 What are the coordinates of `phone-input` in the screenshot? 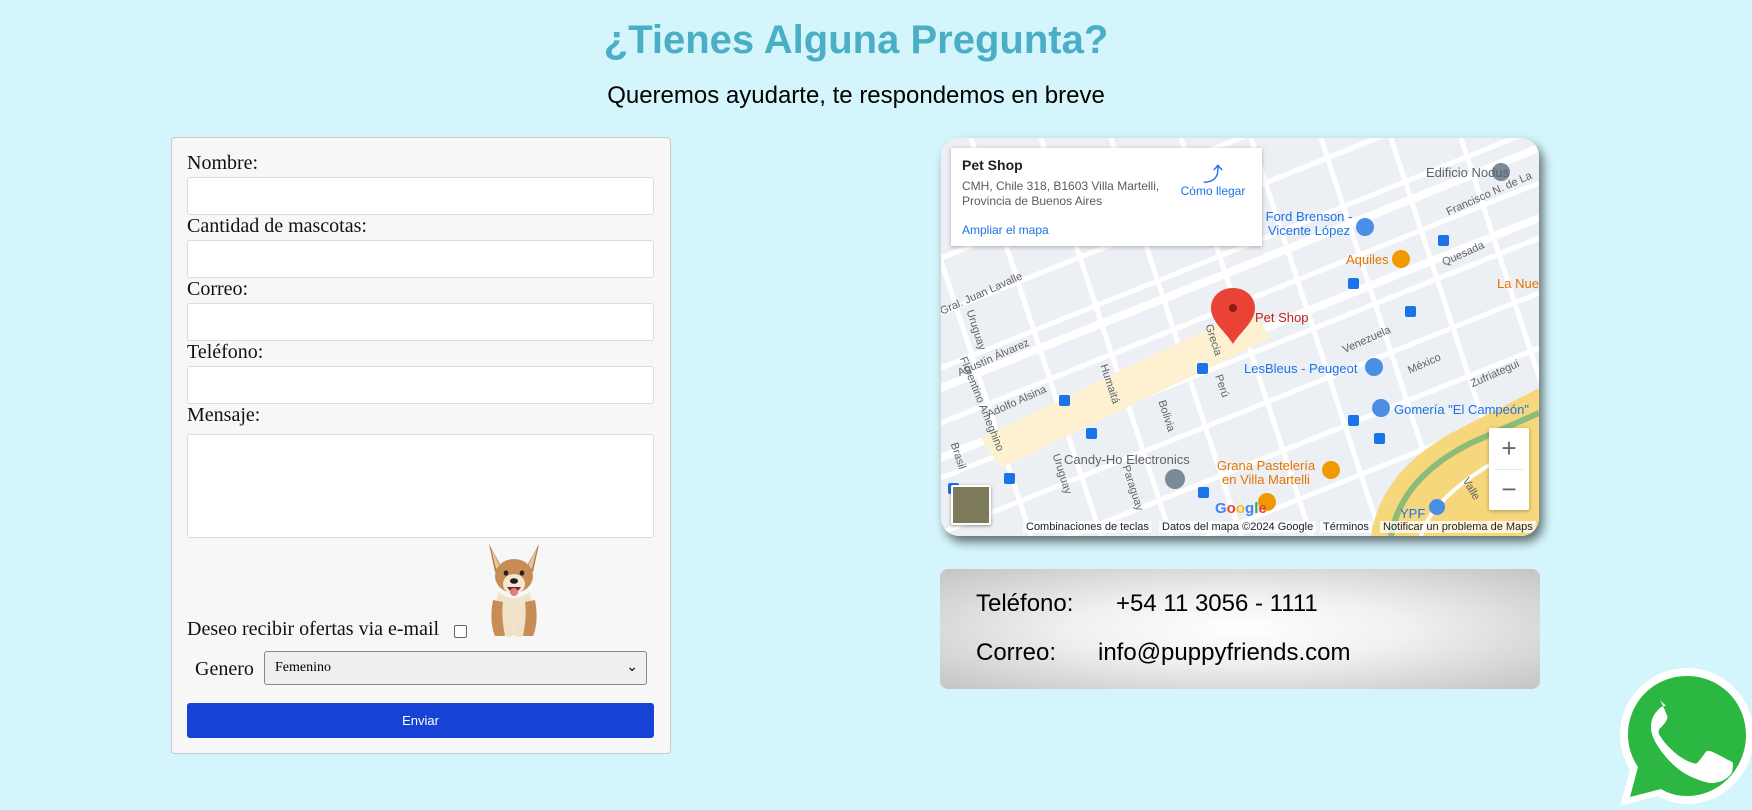 It's located at (420, 385).